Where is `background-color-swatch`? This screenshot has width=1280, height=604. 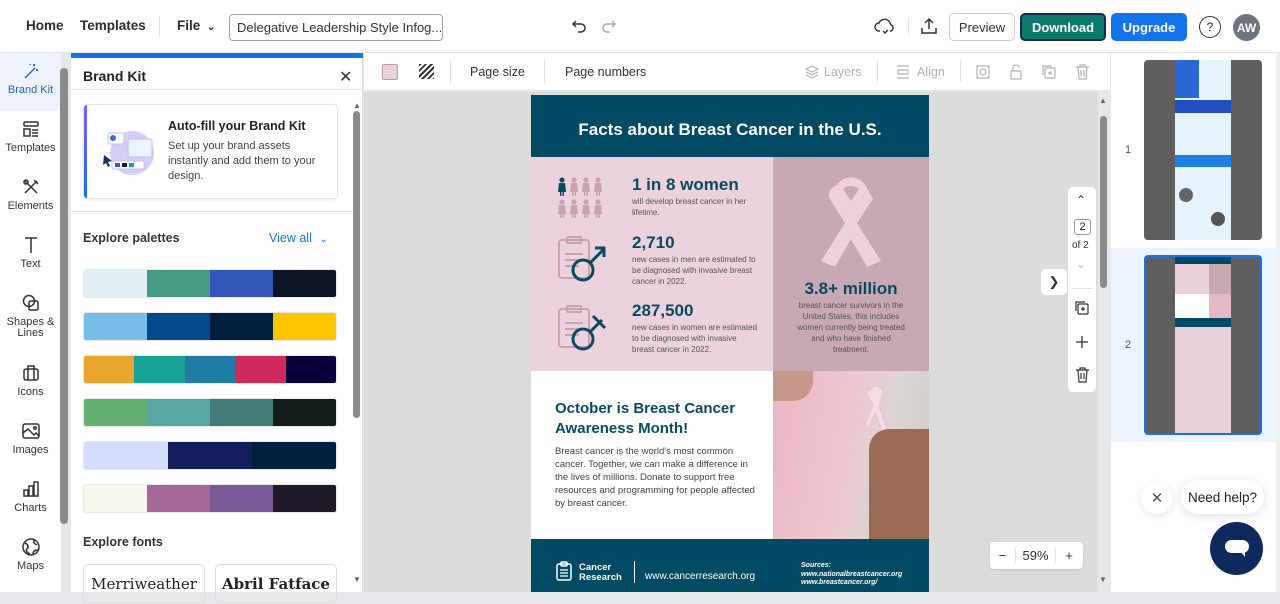 background-color-swatch is located at coordinates (390, 72).